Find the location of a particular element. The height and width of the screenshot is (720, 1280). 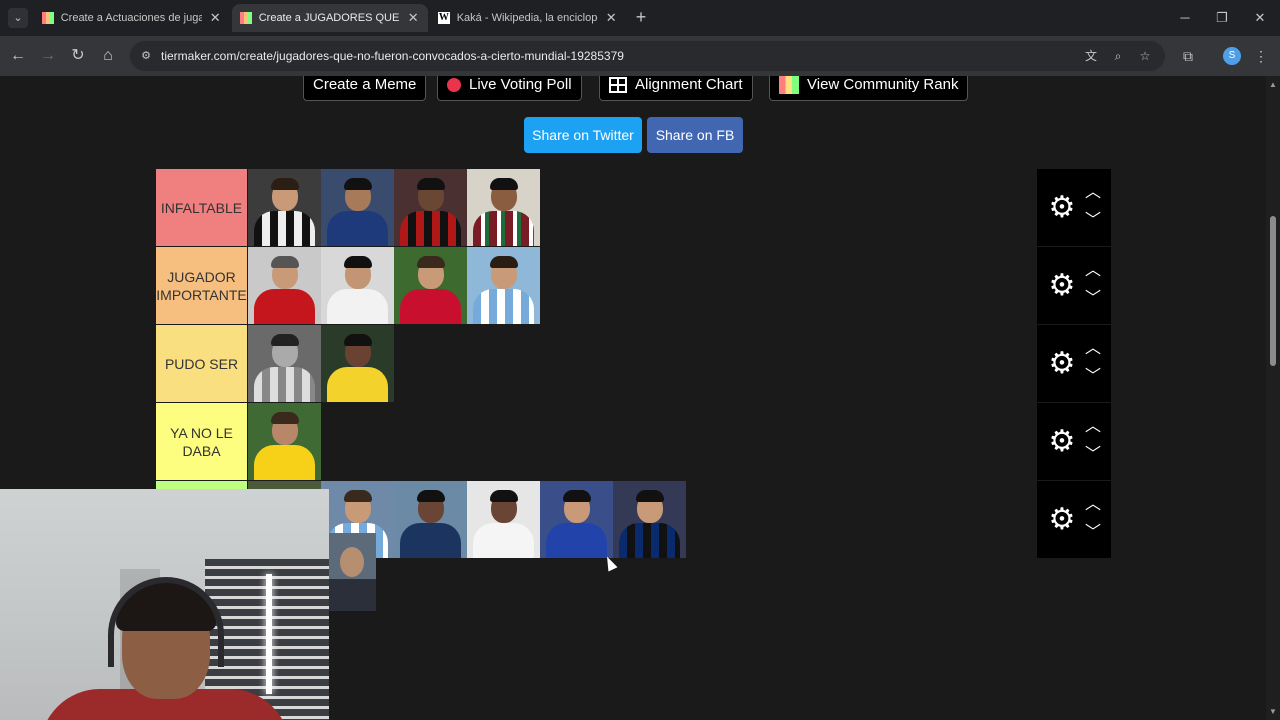

tier-label: JUGADOR IMPORTANTE is located at coordinates (201, 285).